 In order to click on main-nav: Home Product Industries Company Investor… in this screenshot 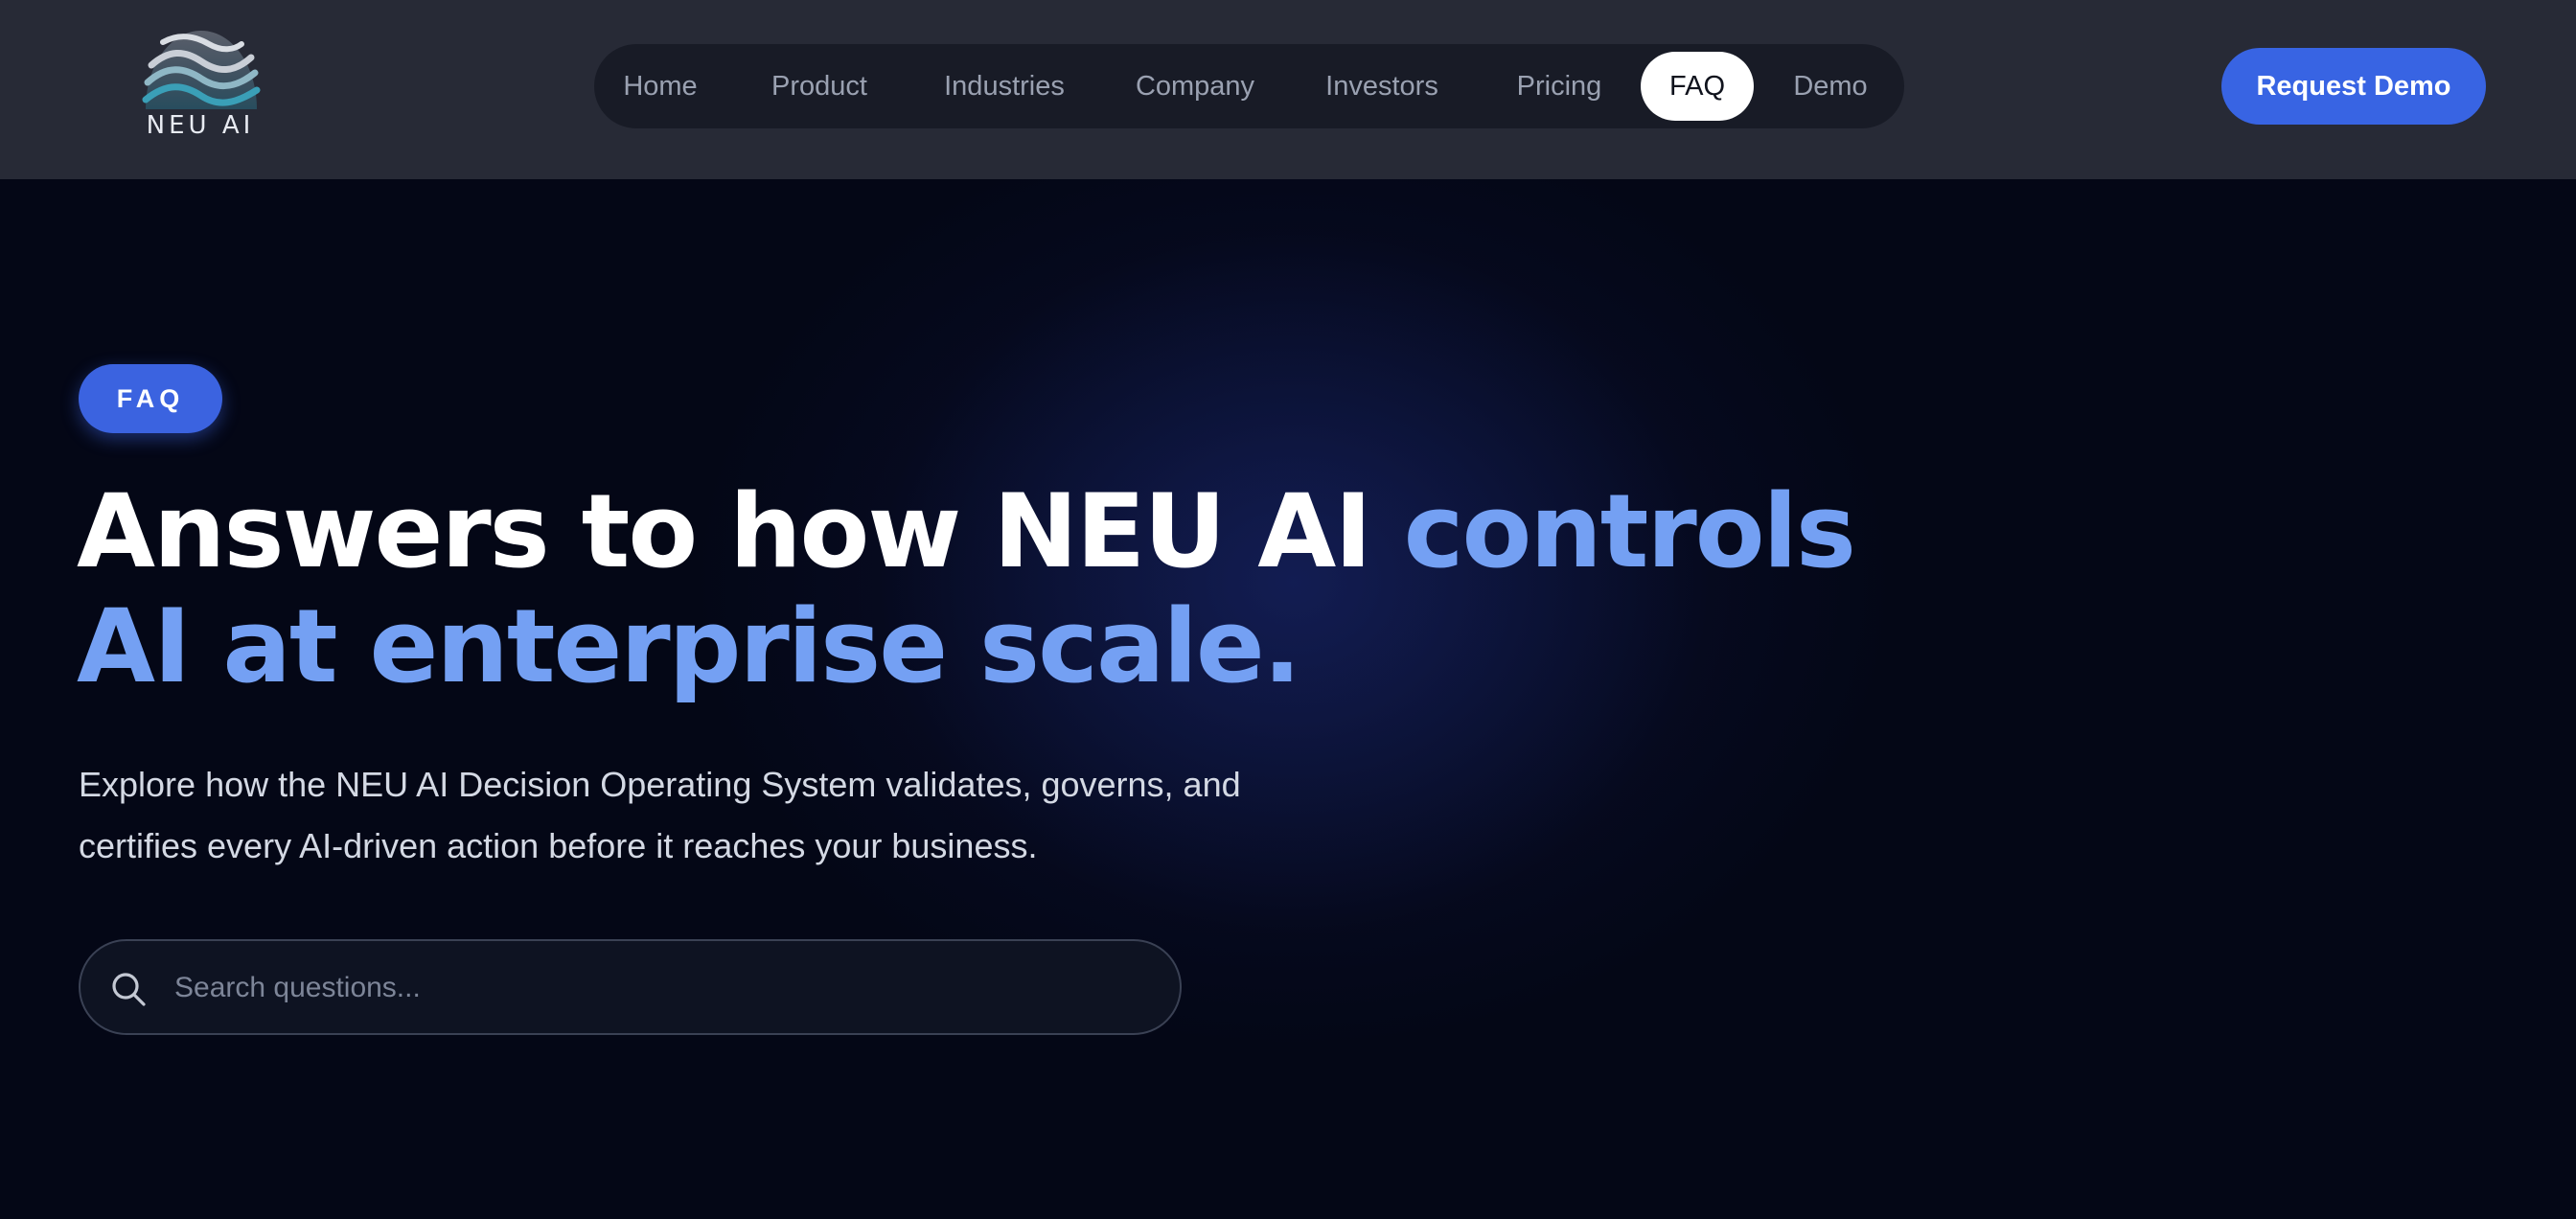, I will do `click(1249, 86)`.